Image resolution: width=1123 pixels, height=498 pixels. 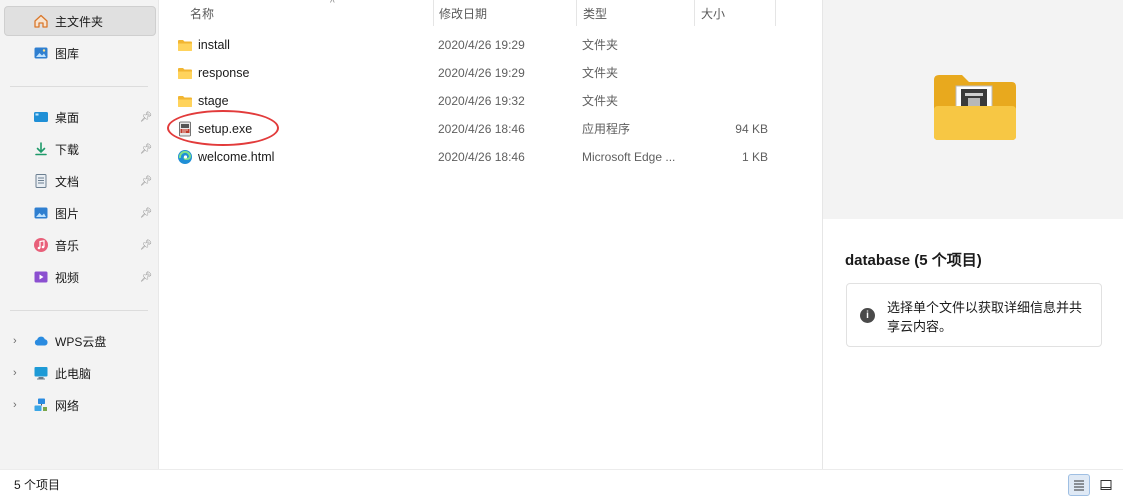 I want to click on column-header-size: 大小, so click(x=735, y=13).